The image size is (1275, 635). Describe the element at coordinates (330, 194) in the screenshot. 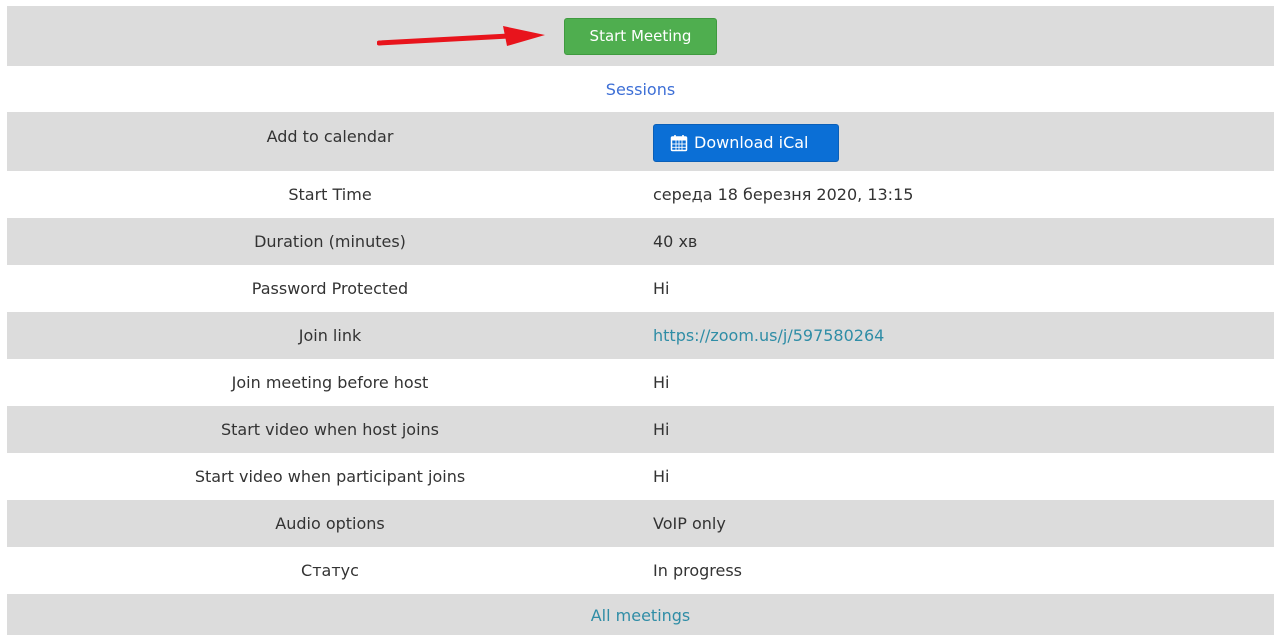

I see `start-time-label: Start Time` at that location.